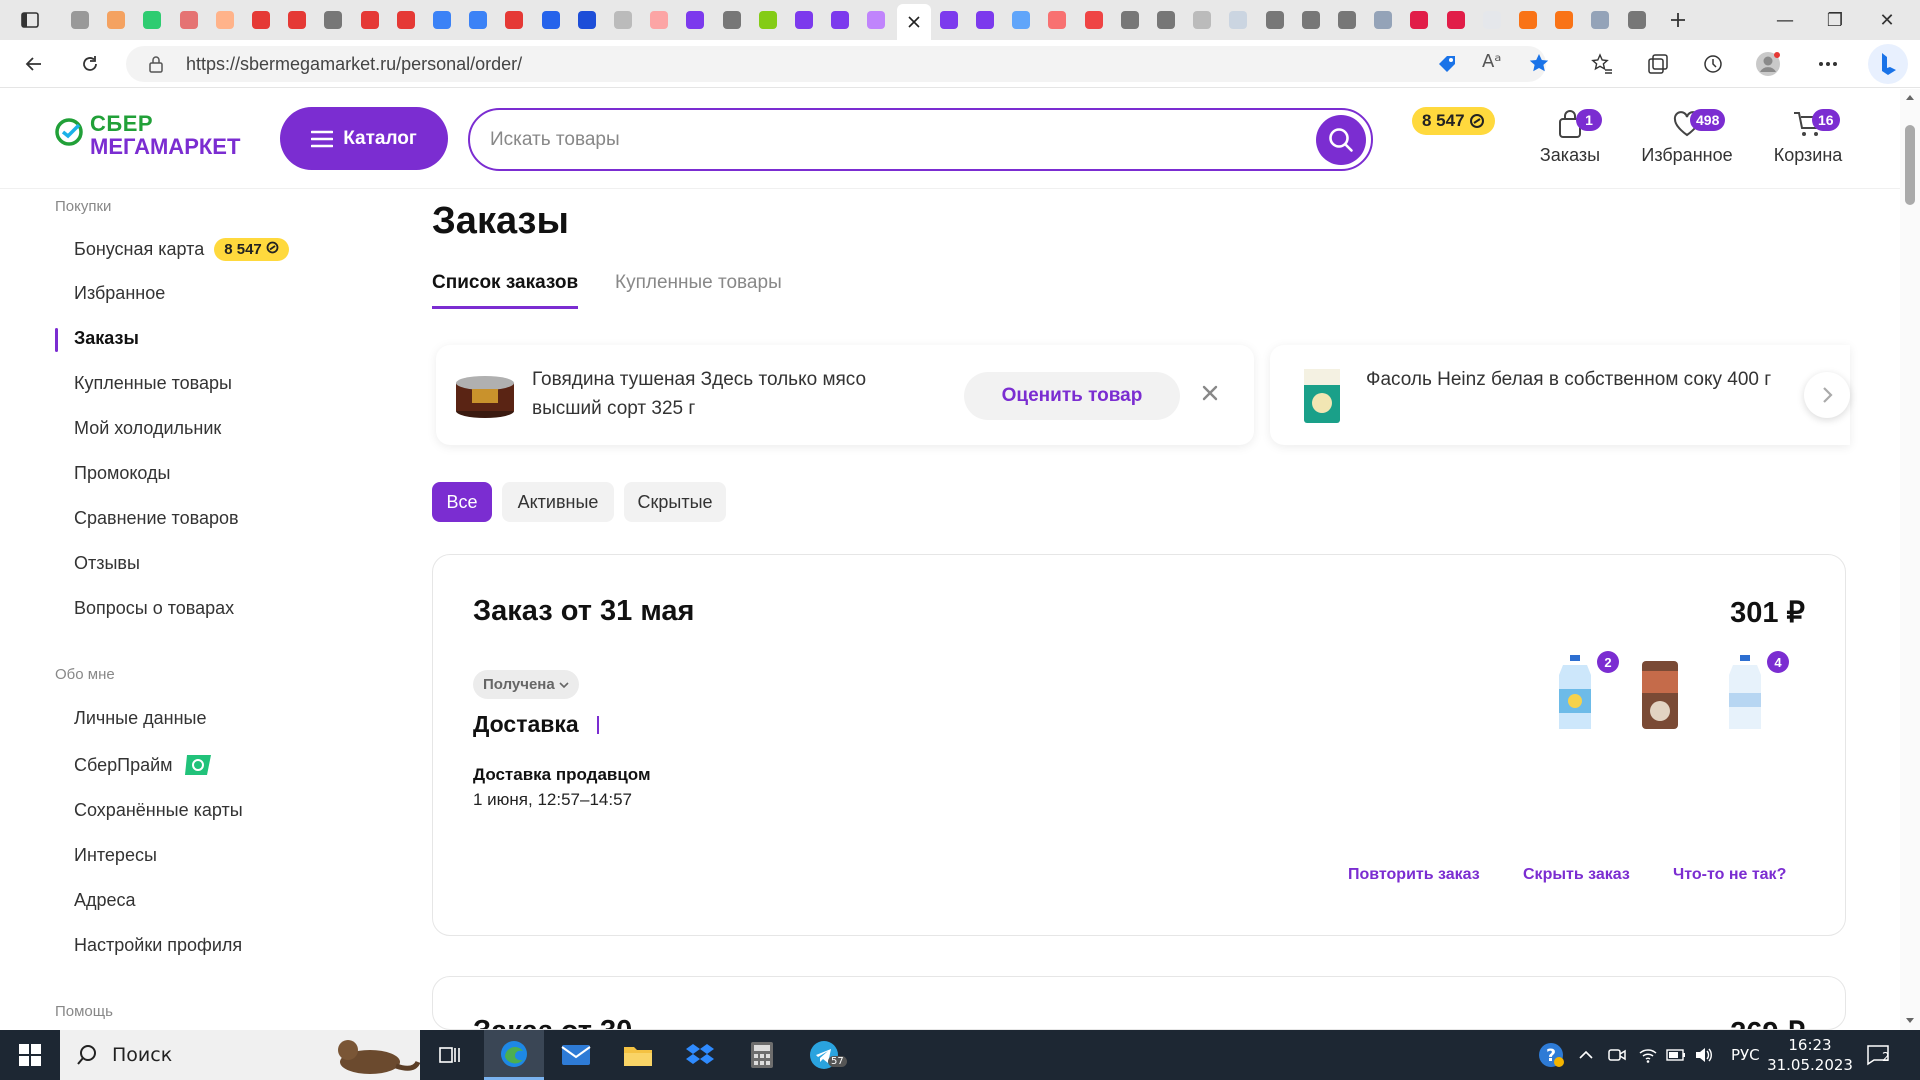 The height and width of the screenshot is (1080, 1920). What do you see at coordinates (181, 249) in the screenshot?
I see `sidebar-item-bonus-card: Бонусная карта 8 547` at bounding box center [181, 249].